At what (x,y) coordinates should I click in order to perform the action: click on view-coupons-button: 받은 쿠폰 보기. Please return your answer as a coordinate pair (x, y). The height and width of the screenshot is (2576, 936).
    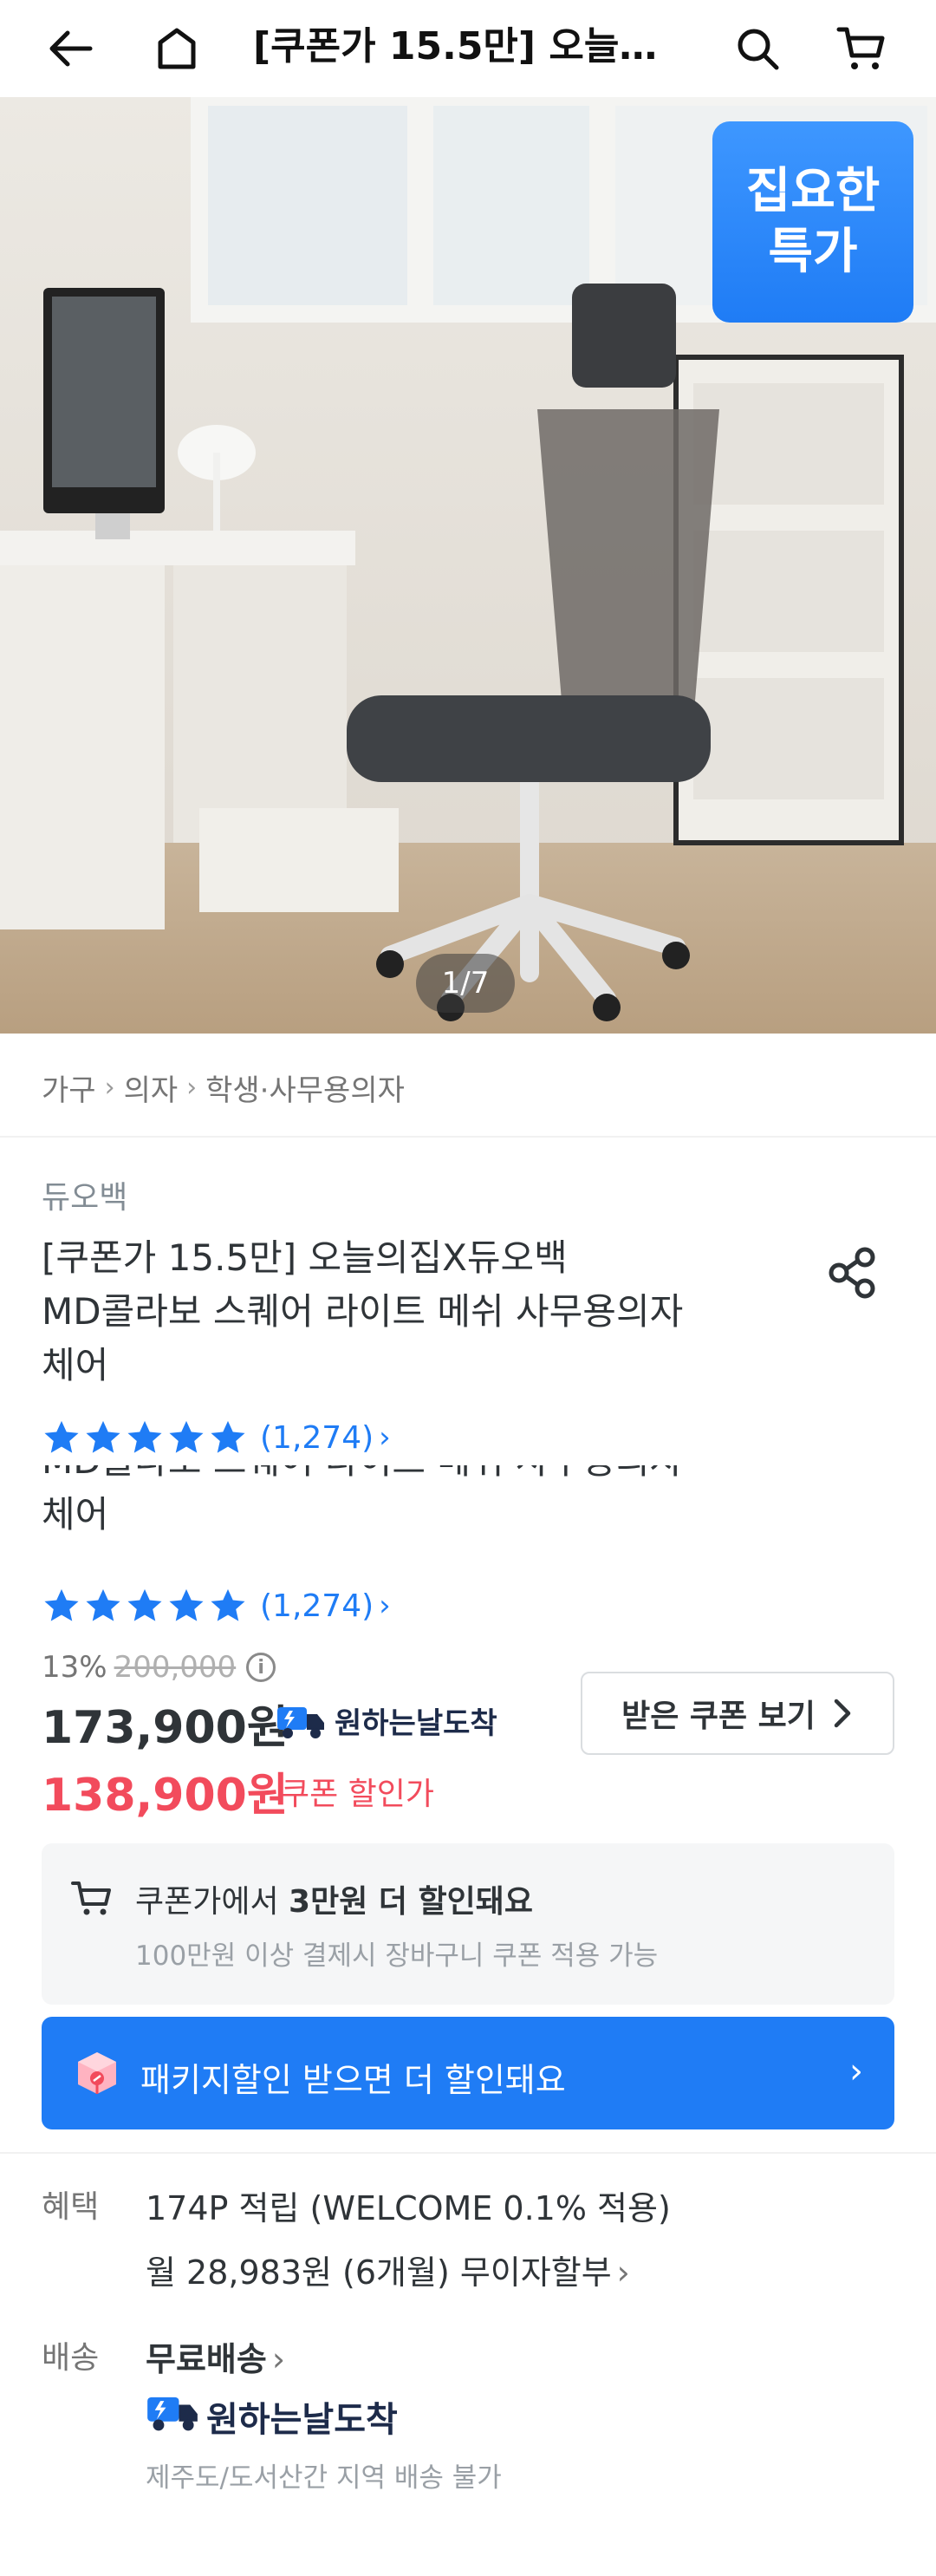
    Looking at the image, I should click on (737, 1713).